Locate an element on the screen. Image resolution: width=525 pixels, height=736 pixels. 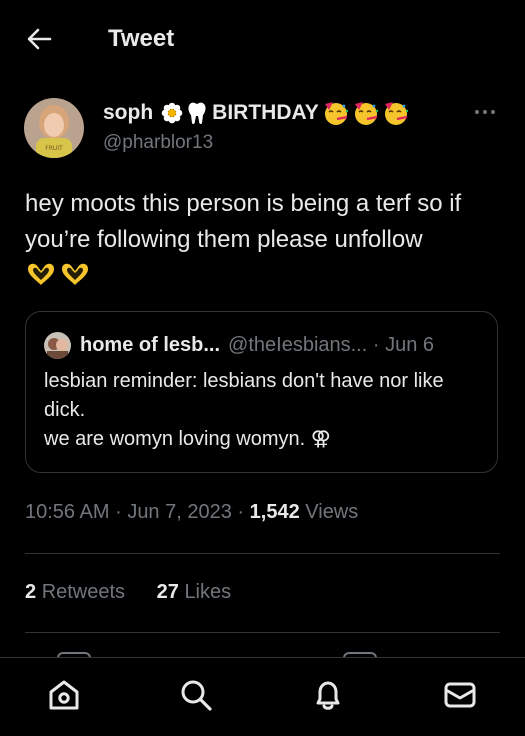
author-avatar: FRUIT is located at coordinates (54, 128).